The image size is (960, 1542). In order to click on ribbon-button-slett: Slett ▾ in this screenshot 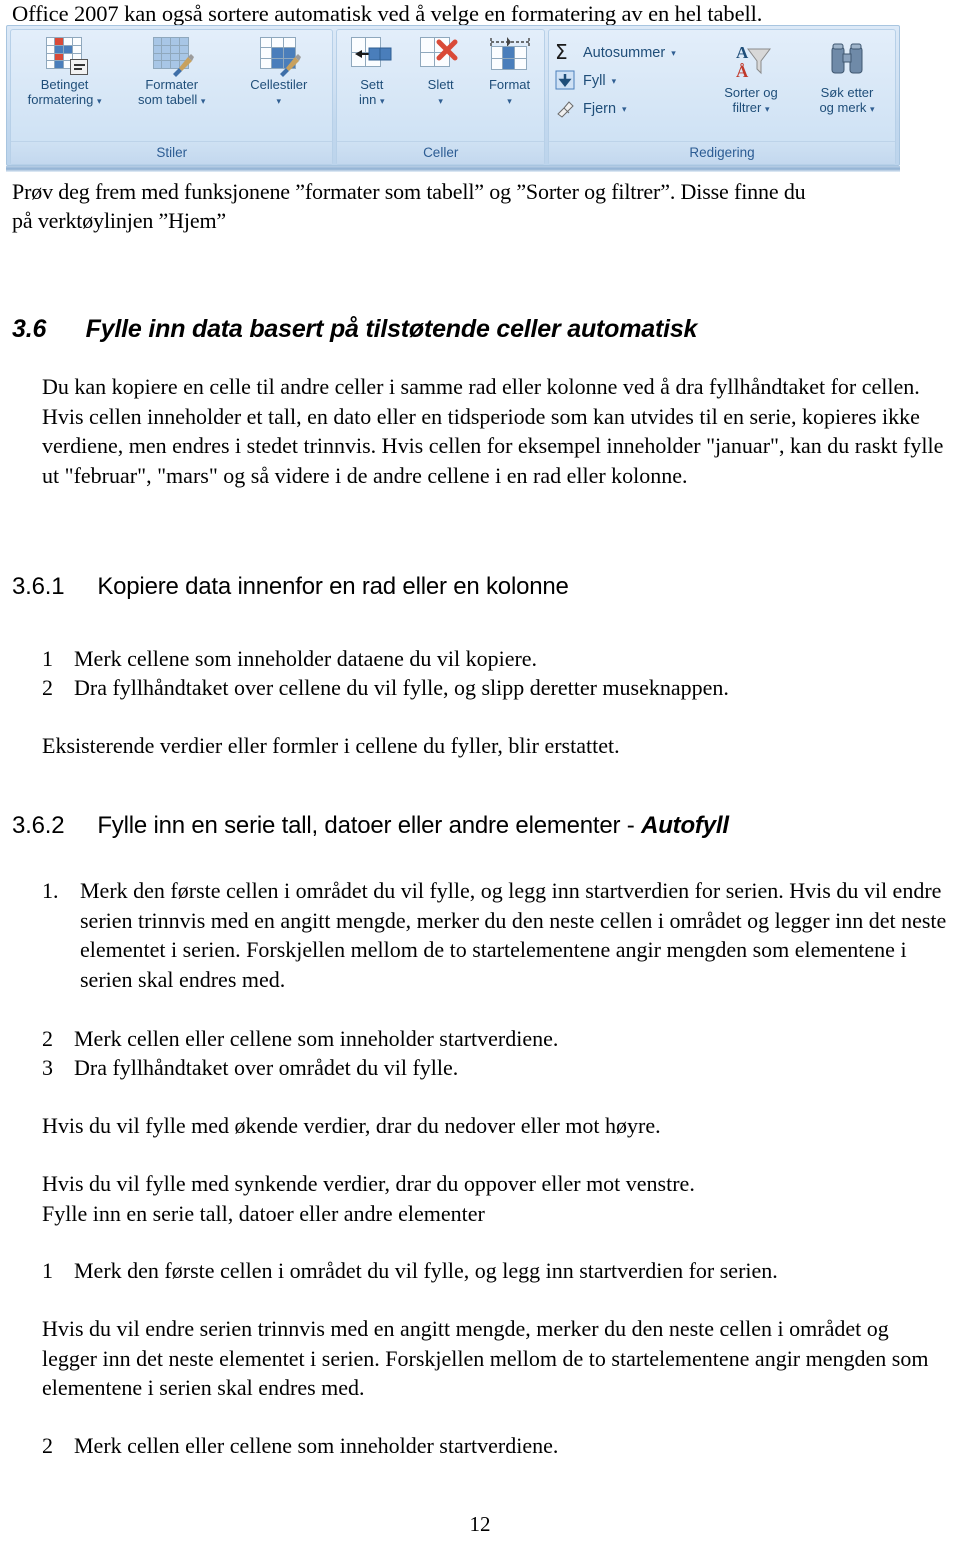, I will do `click(441, 72)`.